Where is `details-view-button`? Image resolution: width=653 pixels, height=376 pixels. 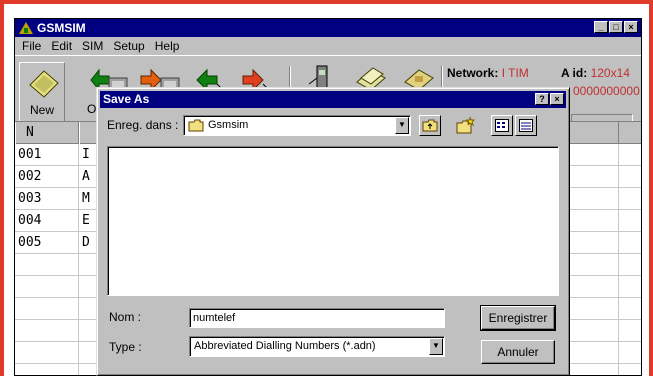 details-view-button is located at coordinates (526, 125).